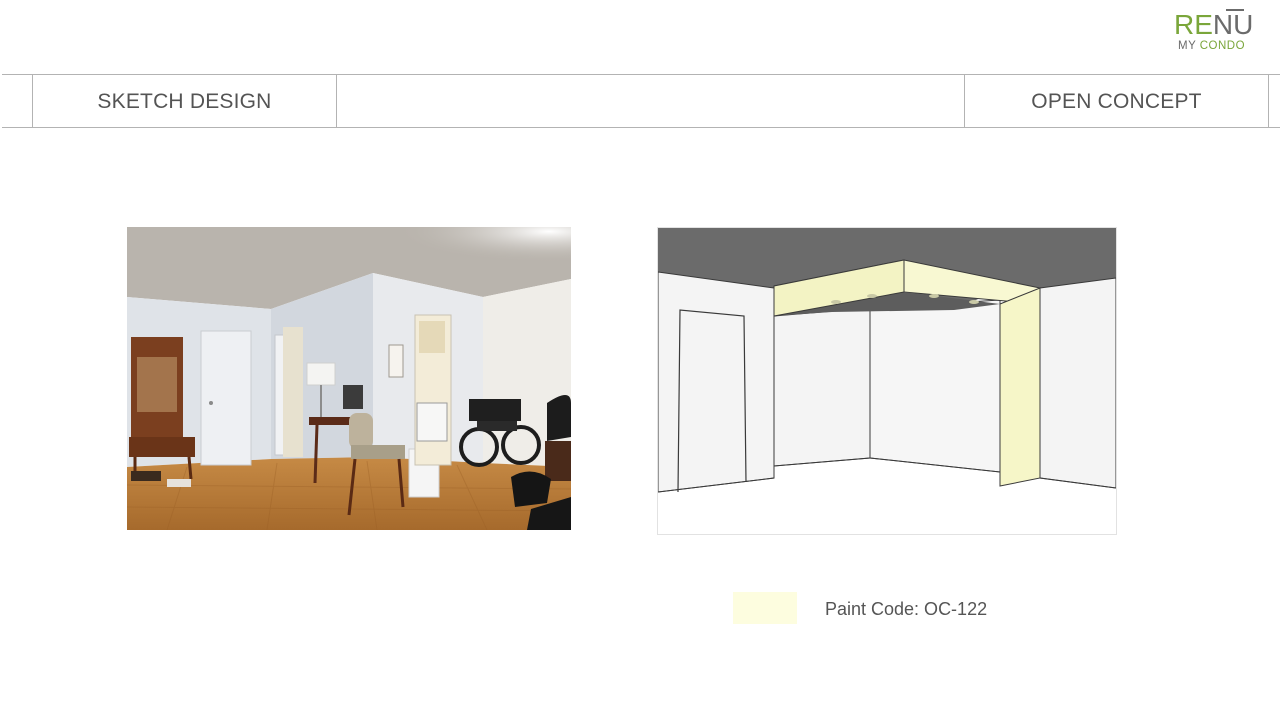  Describe the element at coordinates (906, 609) in the screenshot. I see `paint-code-label: Paint Code: OC-122` at that location.